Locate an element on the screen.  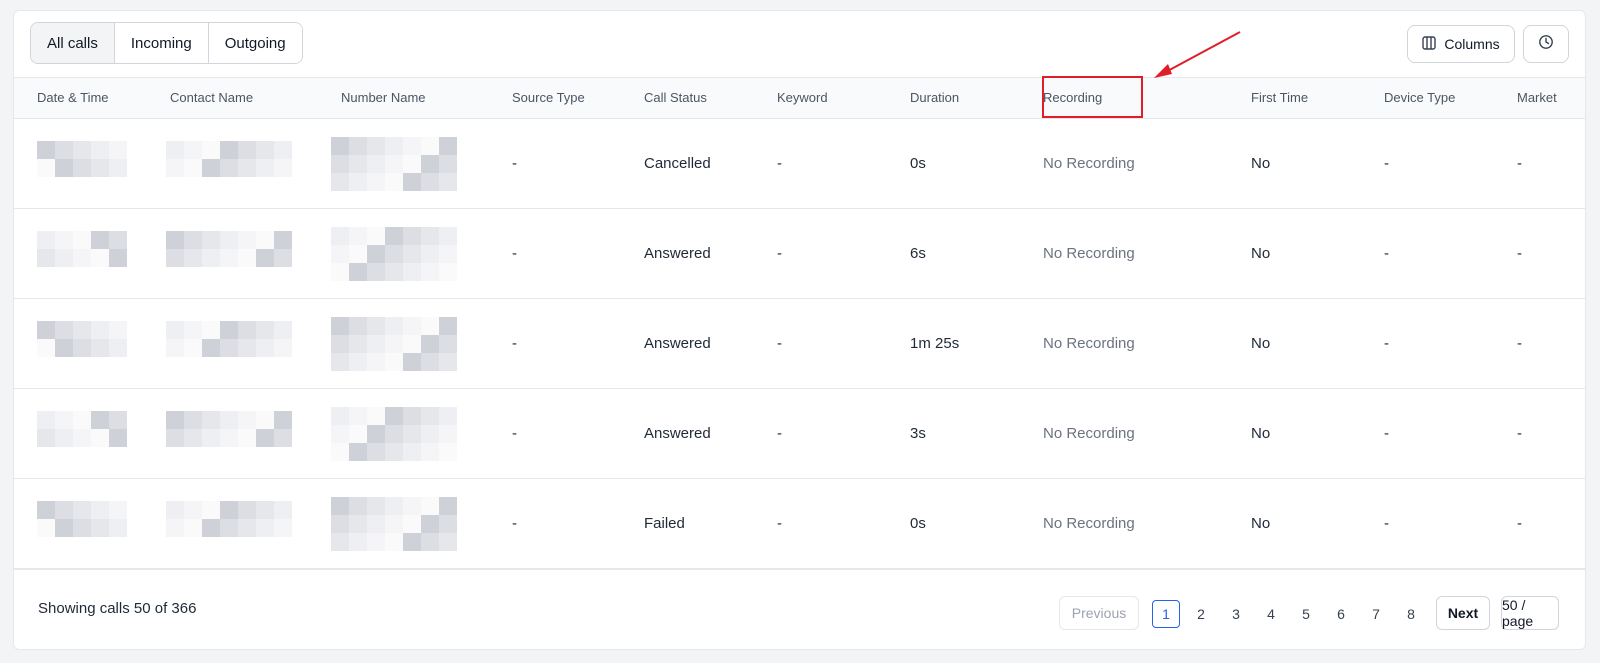
page-7: 7 is located at coordinates (1376, 614).